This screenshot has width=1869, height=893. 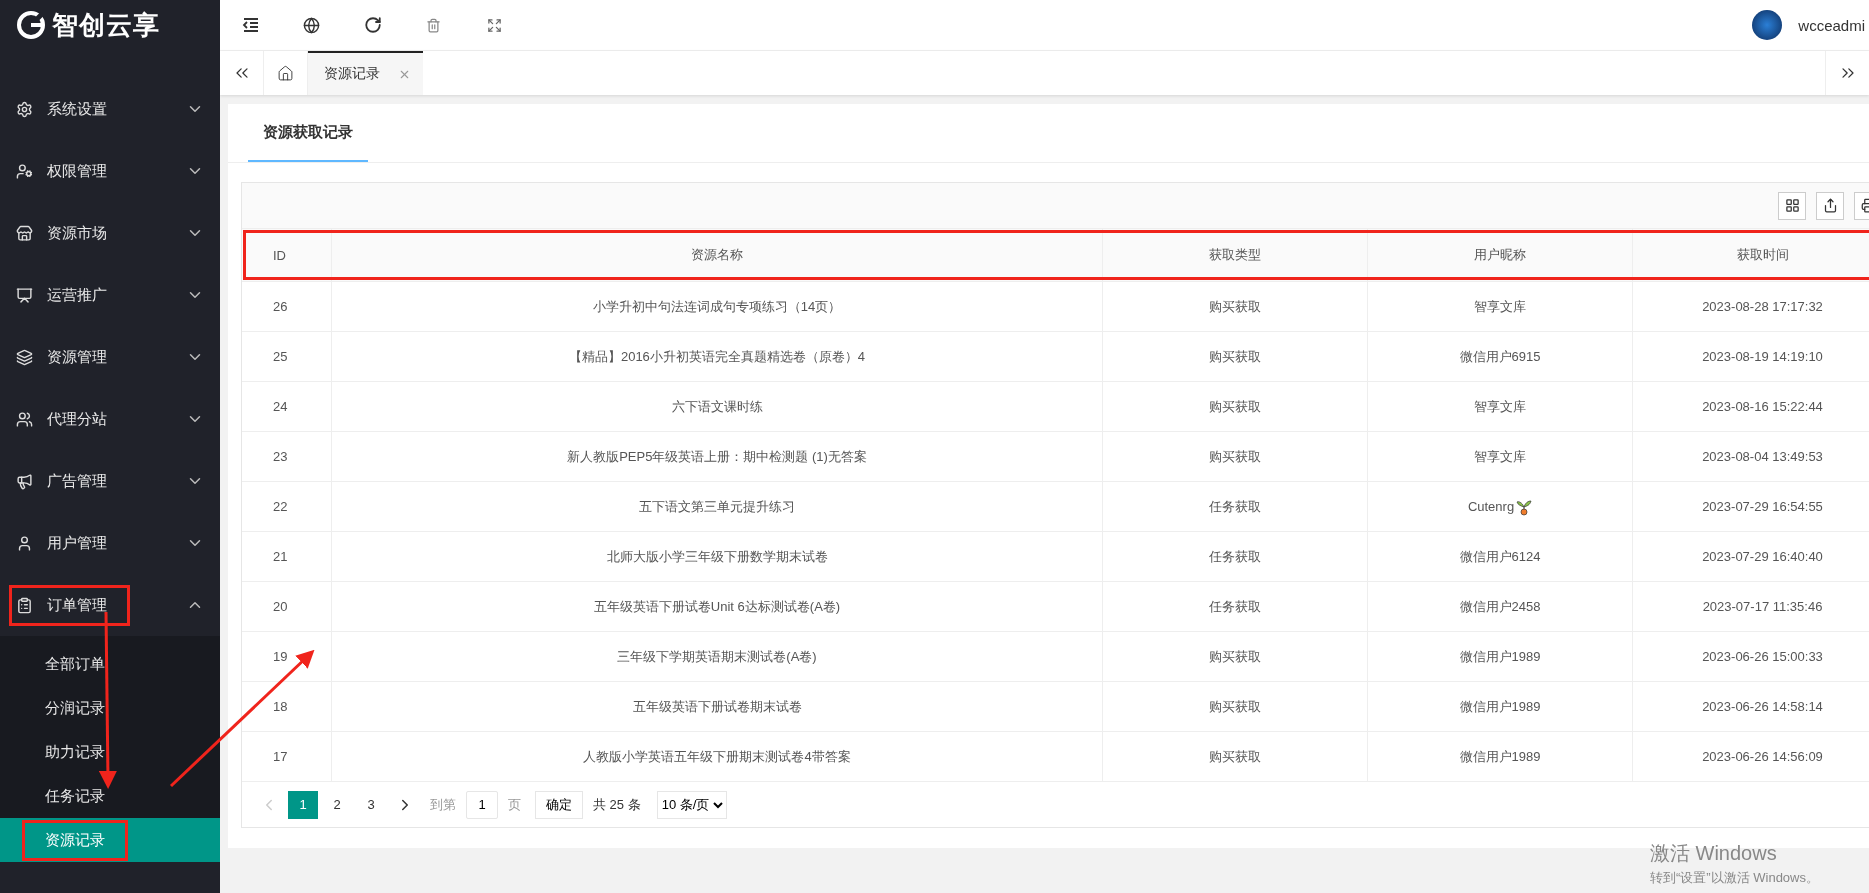 I want to click on menu-label: 订单管理, so click(x=77, y=605).